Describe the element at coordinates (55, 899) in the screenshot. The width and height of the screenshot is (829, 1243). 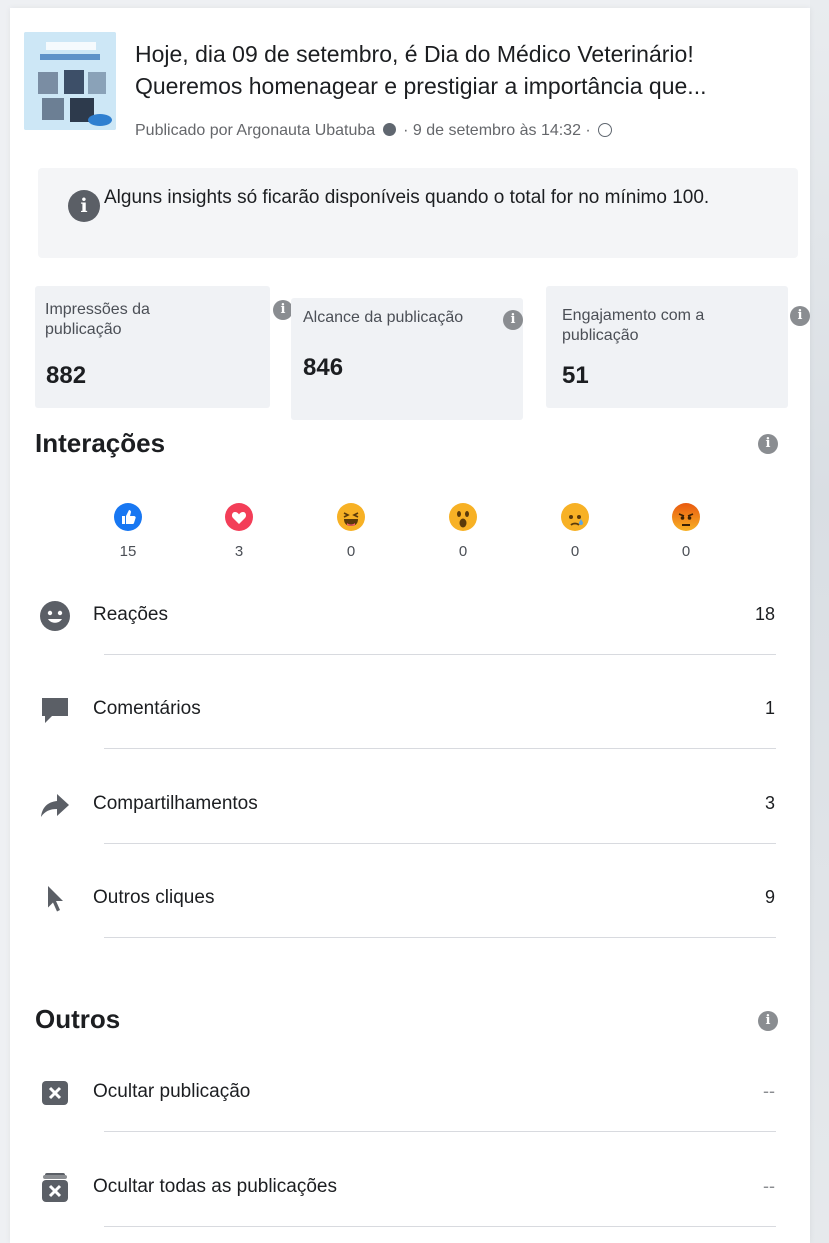
I see `cursor-icon` at that location.